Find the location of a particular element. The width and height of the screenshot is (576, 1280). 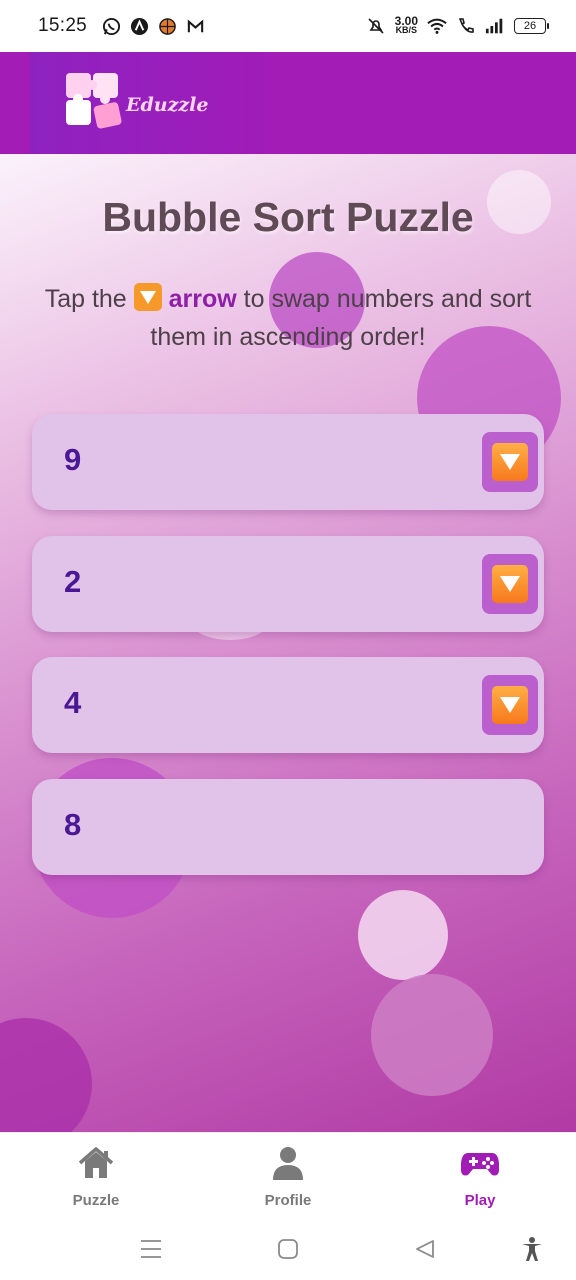

number-value: 2 is located at coordinates (73, 581).